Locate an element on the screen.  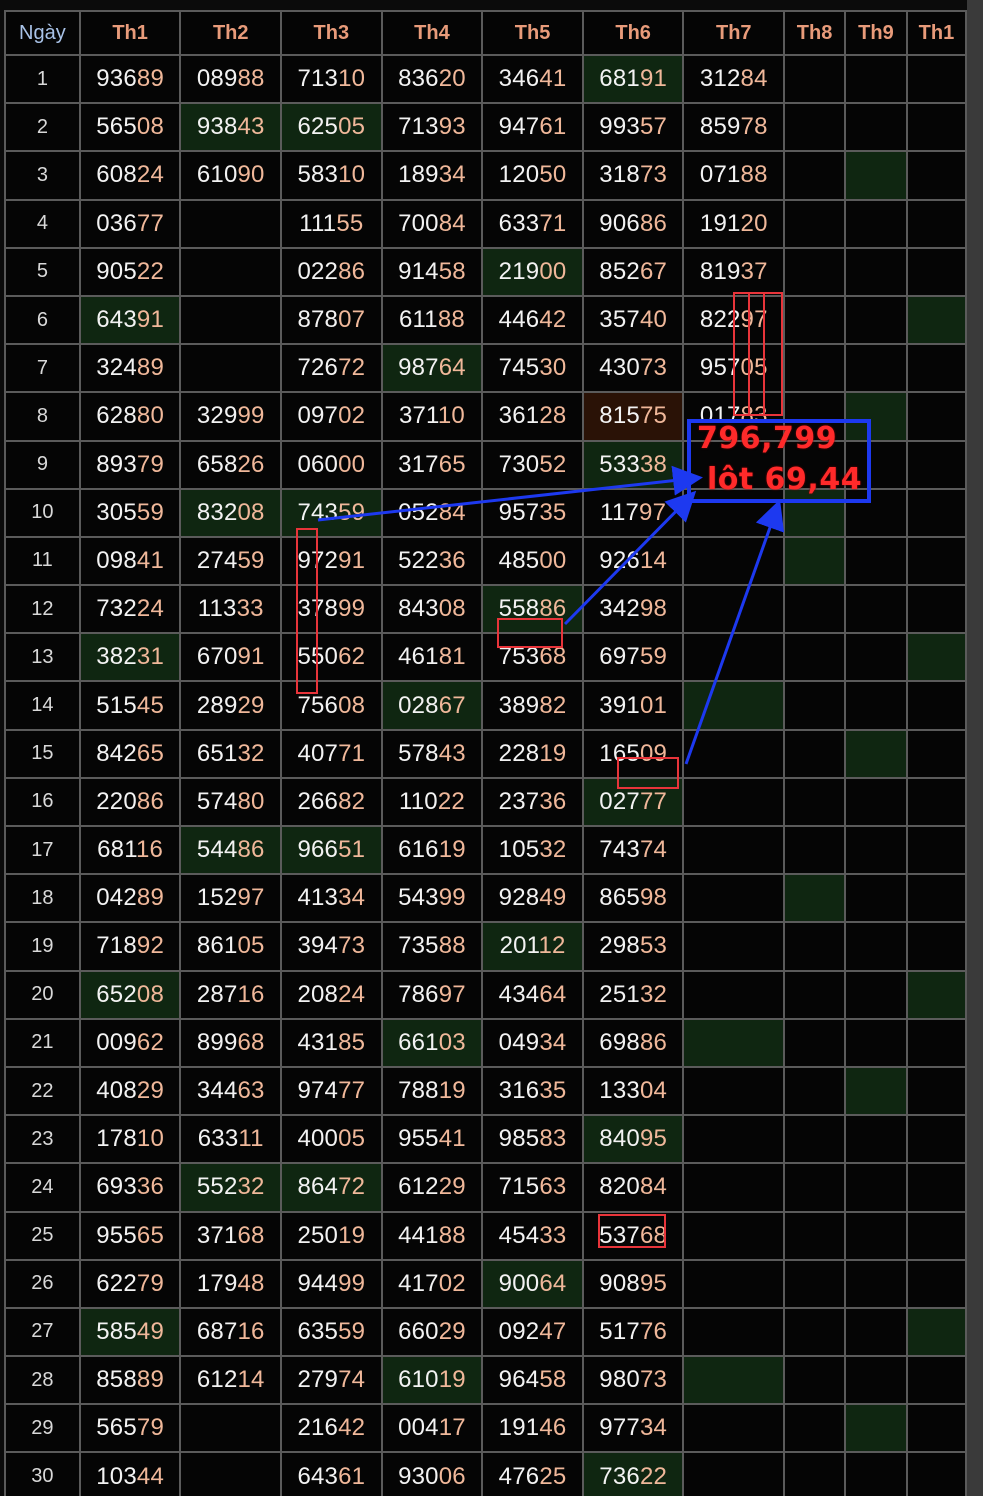
result-cell: 61090 is located at coordinates (231, 175).